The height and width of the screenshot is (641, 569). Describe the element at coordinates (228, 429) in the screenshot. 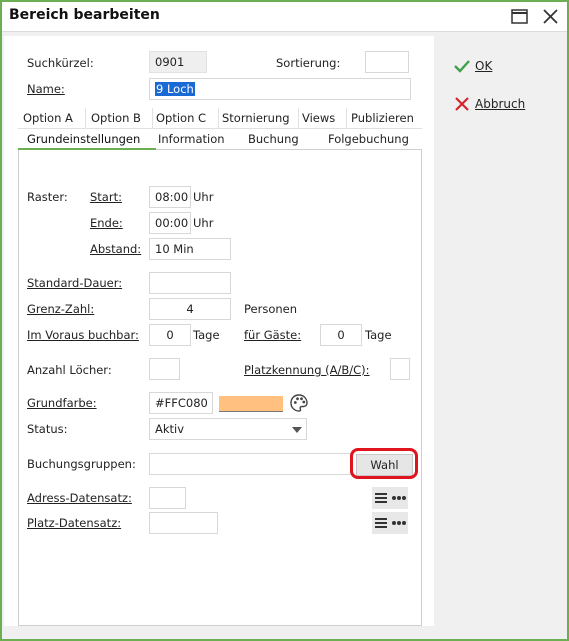

I see `status-dropdown: Aktiv` at that location.